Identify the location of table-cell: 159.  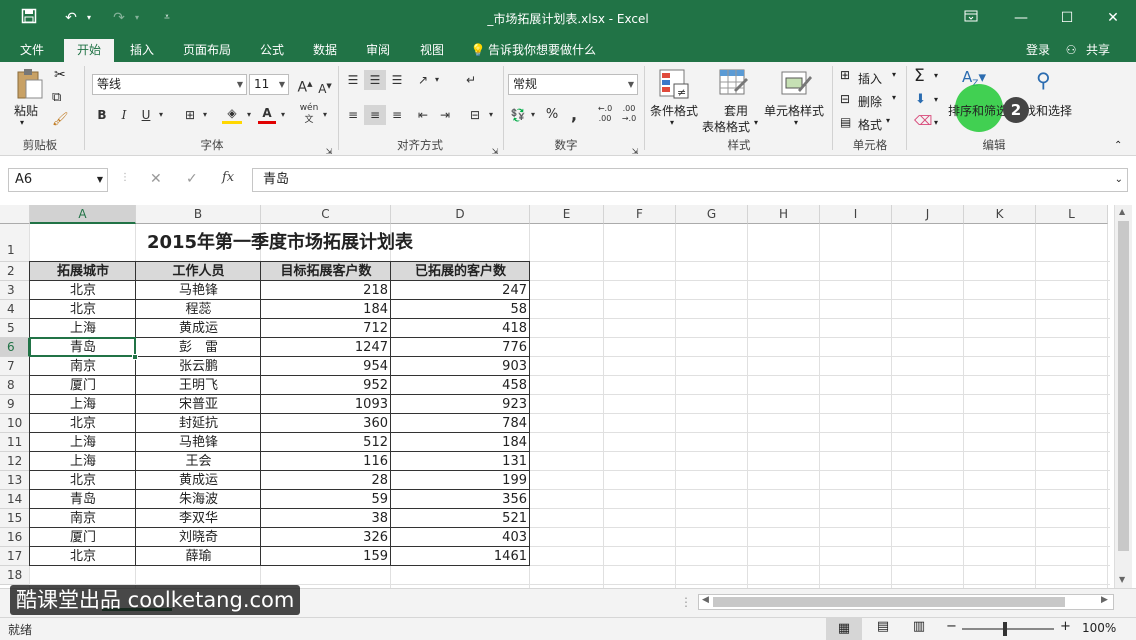
(326, 556).